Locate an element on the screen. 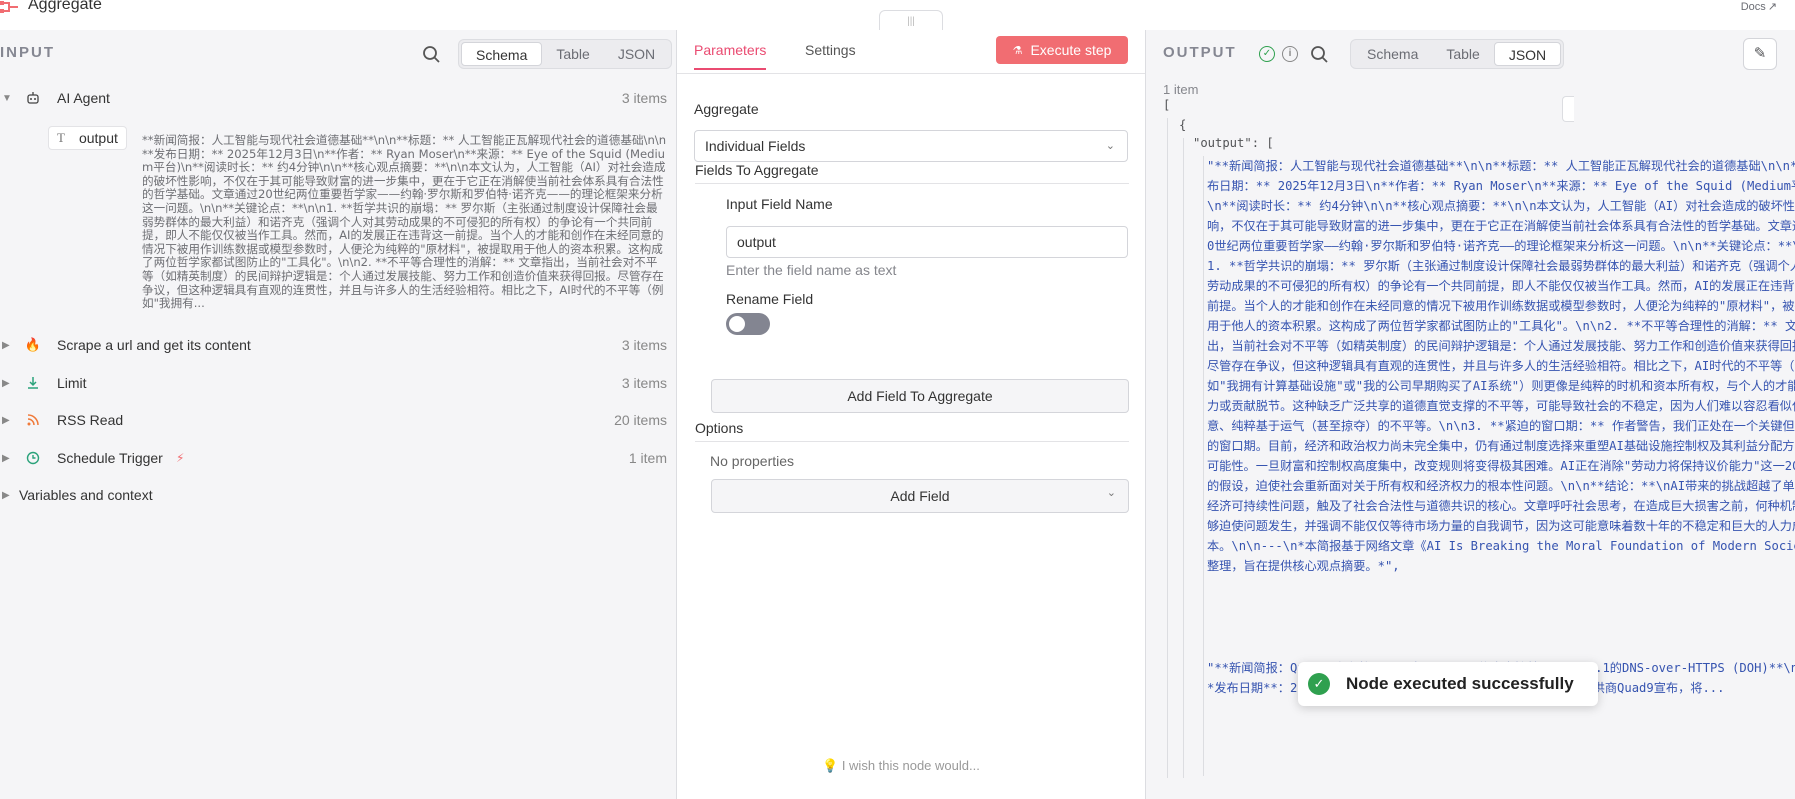 This screenshot has height=799, width=1795. rss-icon is located at coordinates (33, 420).